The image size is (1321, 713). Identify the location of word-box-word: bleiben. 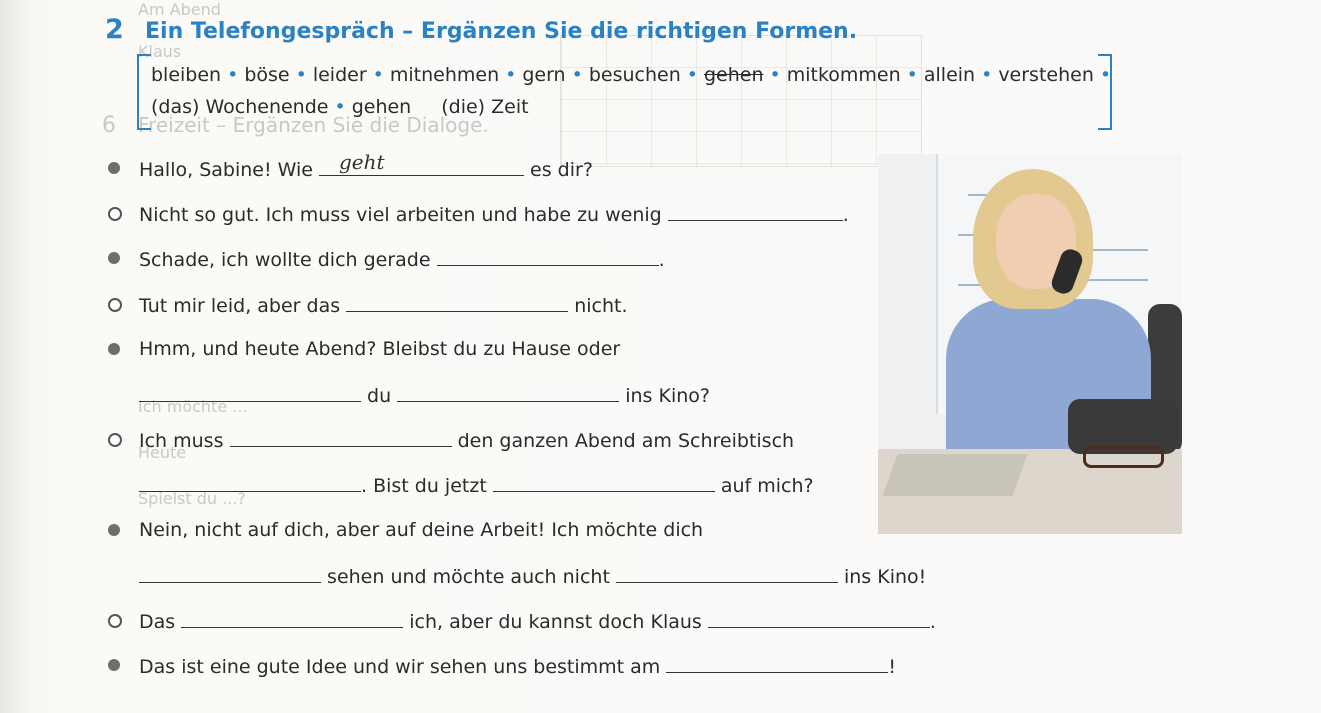
(186, 75).